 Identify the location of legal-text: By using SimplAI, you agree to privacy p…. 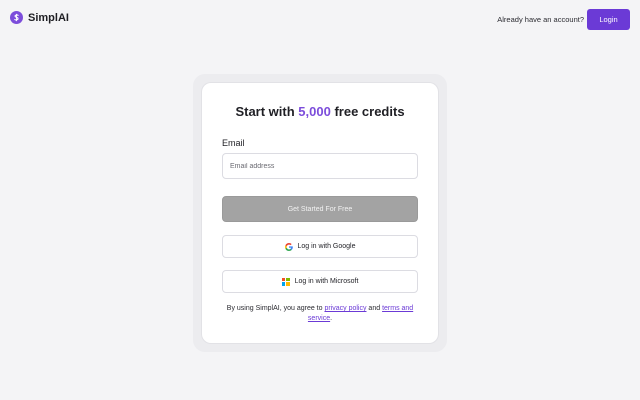
(320, 313).